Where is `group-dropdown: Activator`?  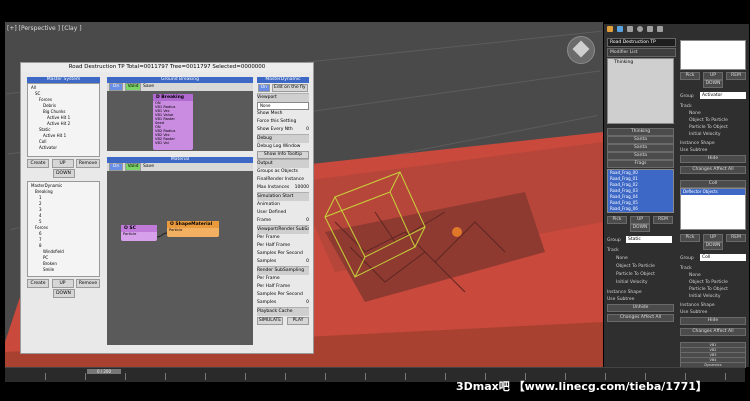
group-dropdown: Activator is located at coordinates (723, 95).